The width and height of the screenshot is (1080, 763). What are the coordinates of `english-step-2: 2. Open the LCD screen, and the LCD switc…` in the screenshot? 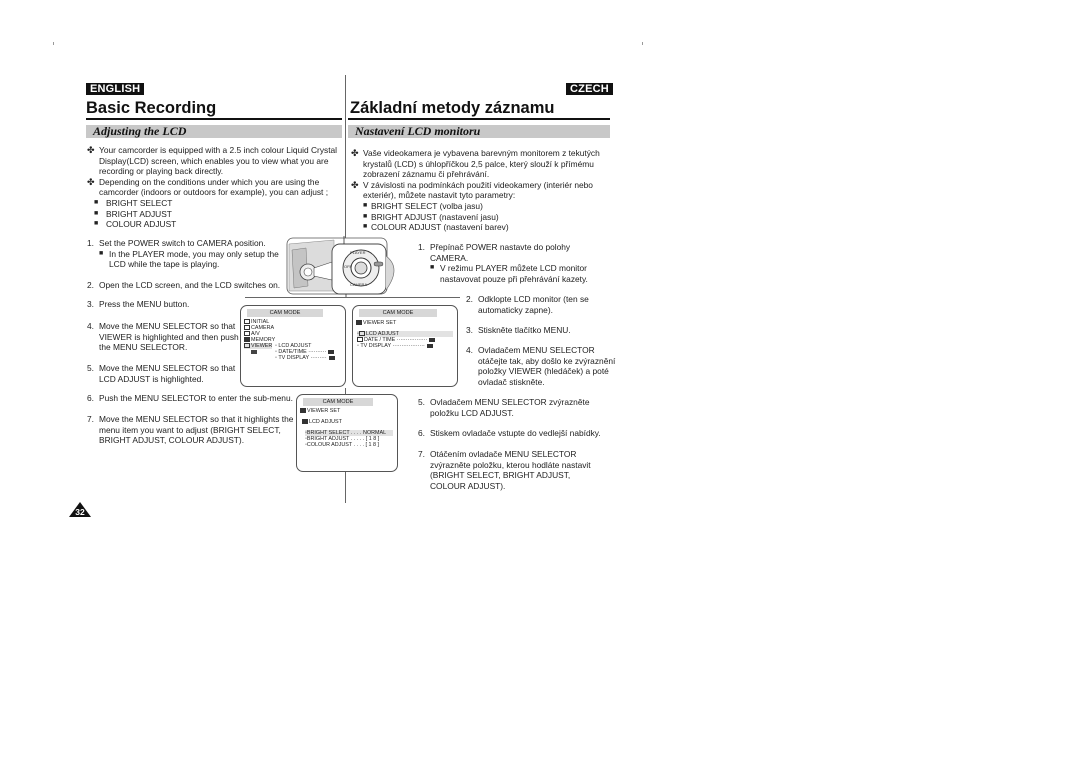 It's located at (184, 285).